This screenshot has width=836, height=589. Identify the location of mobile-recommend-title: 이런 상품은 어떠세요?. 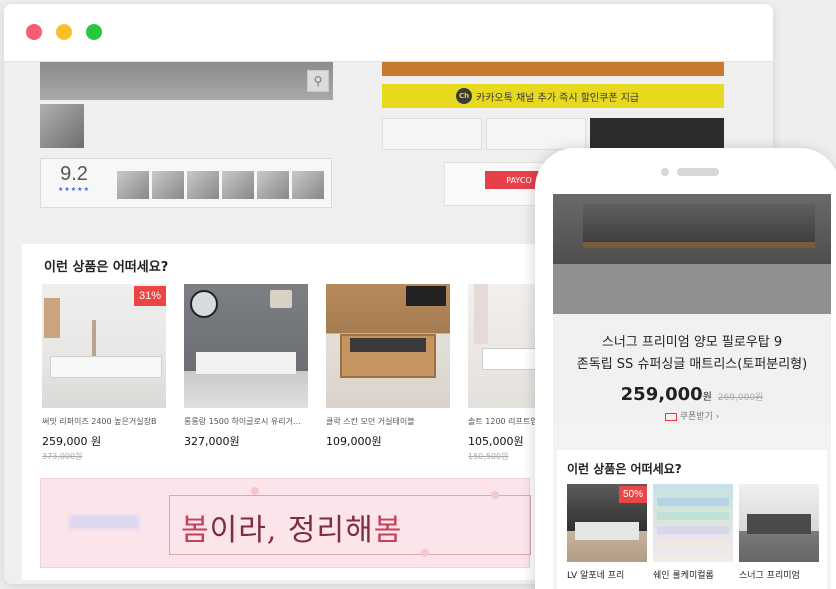
(624, 469).